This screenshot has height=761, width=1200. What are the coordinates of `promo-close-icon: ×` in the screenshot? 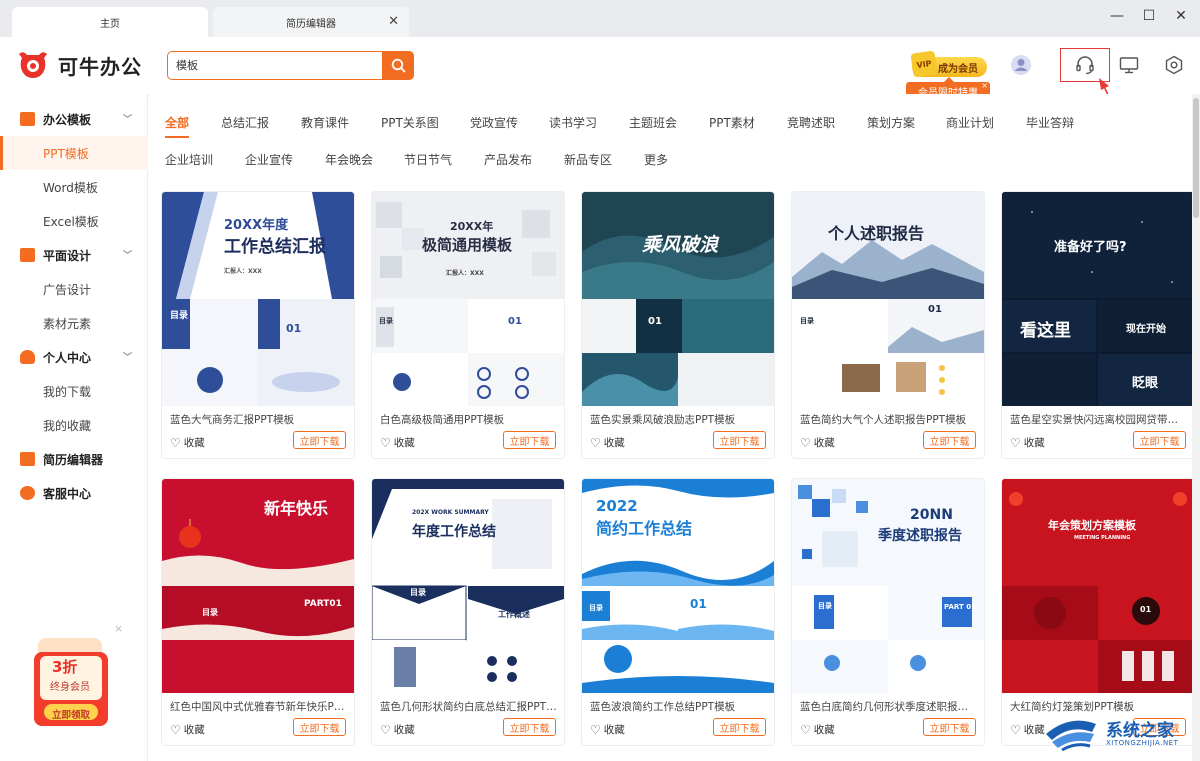 It's located at (984, 85).